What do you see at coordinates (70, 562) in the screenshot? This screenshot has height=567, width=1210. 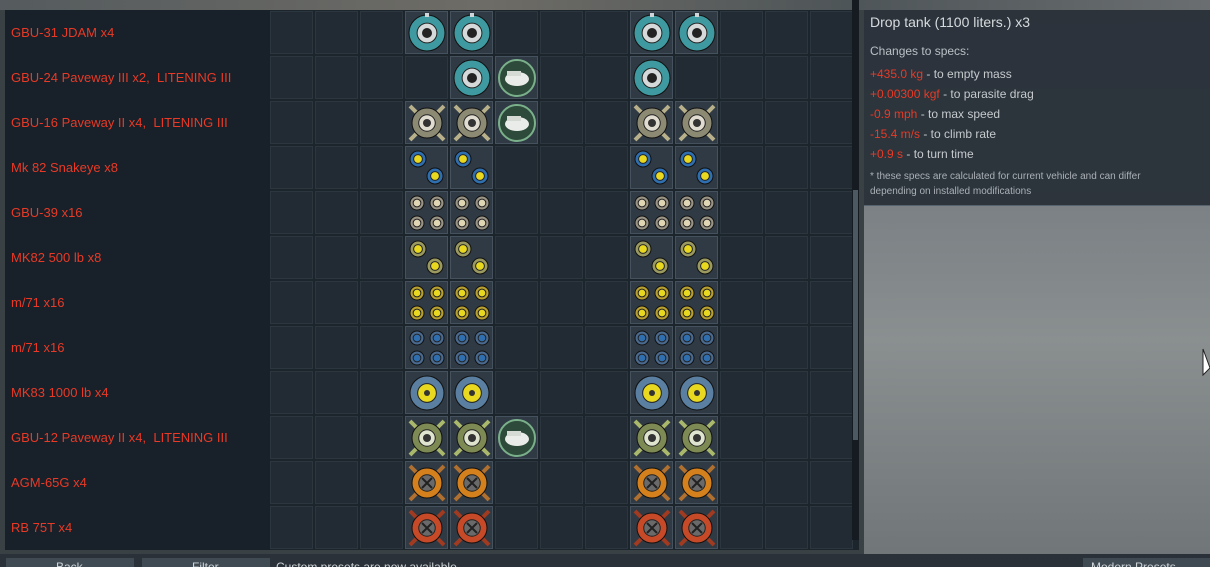 I see `back-button: Back` at bounding box center [70, 562].